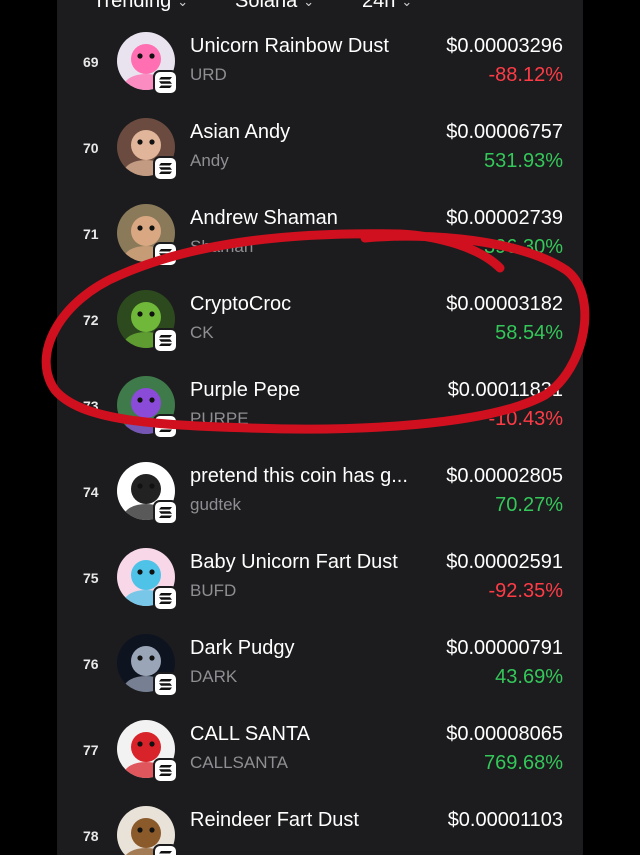 The width and height of the screenshot is (640, 855). Describe the element at coordinates (209, 160) in the screenshot. I see `token-symbol: Andy` at that location.